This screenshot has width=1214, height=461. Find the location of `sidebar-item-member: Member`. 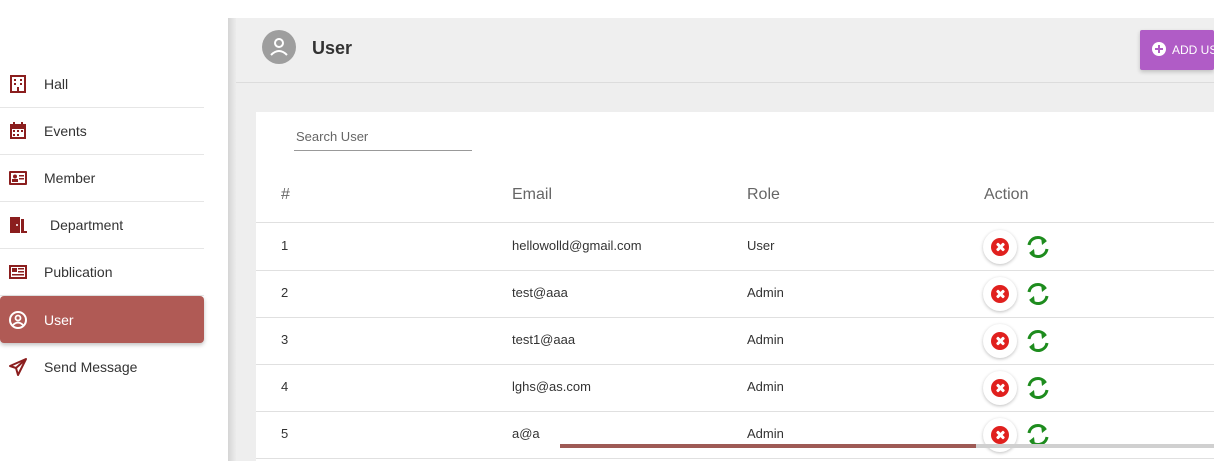

sidebar-item-member: Member is located at coordinates (102, 178).